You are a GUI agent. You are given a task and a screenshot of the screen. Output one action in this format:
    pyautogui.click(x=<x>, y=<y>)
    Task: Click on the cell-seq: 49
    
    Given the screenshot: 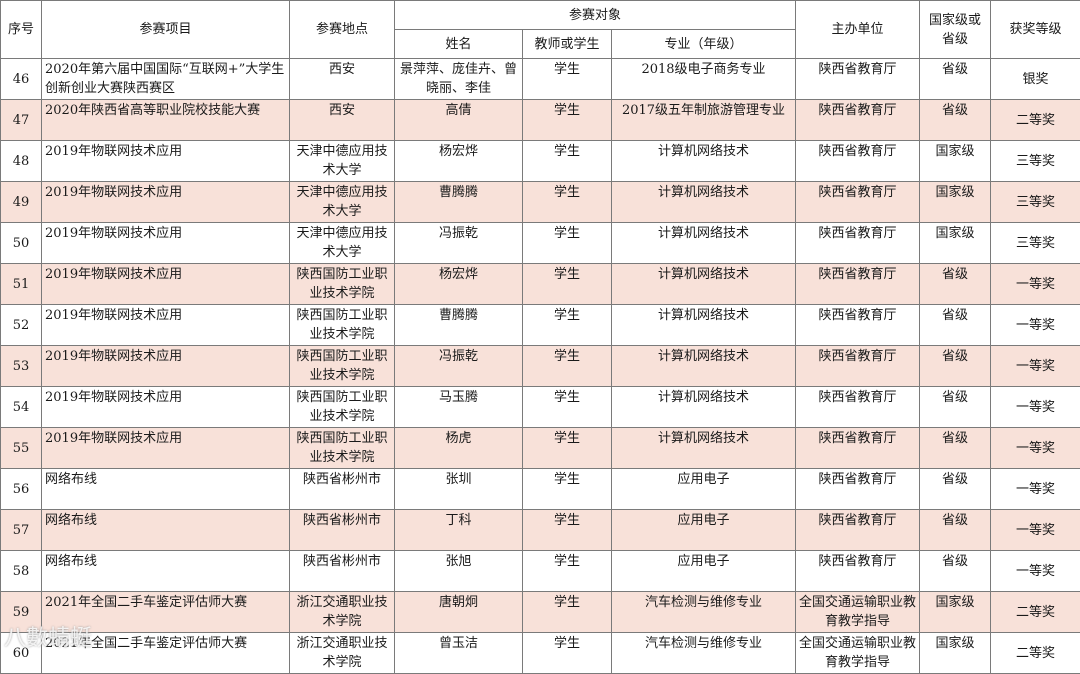 What is the action you would take?
    pyautogui.click(x=21, y=202)
    